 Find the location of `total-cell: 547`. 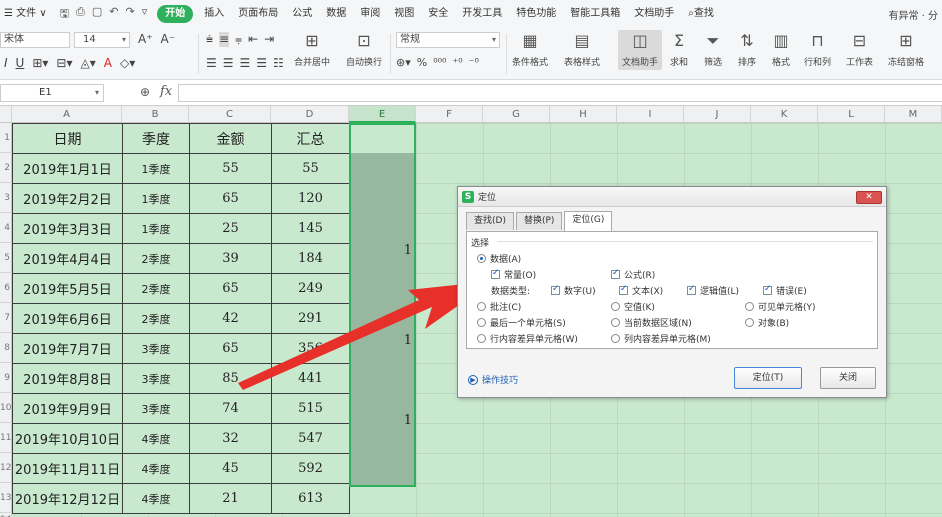

total-cell: 547 is located at coordinates (310, 438).